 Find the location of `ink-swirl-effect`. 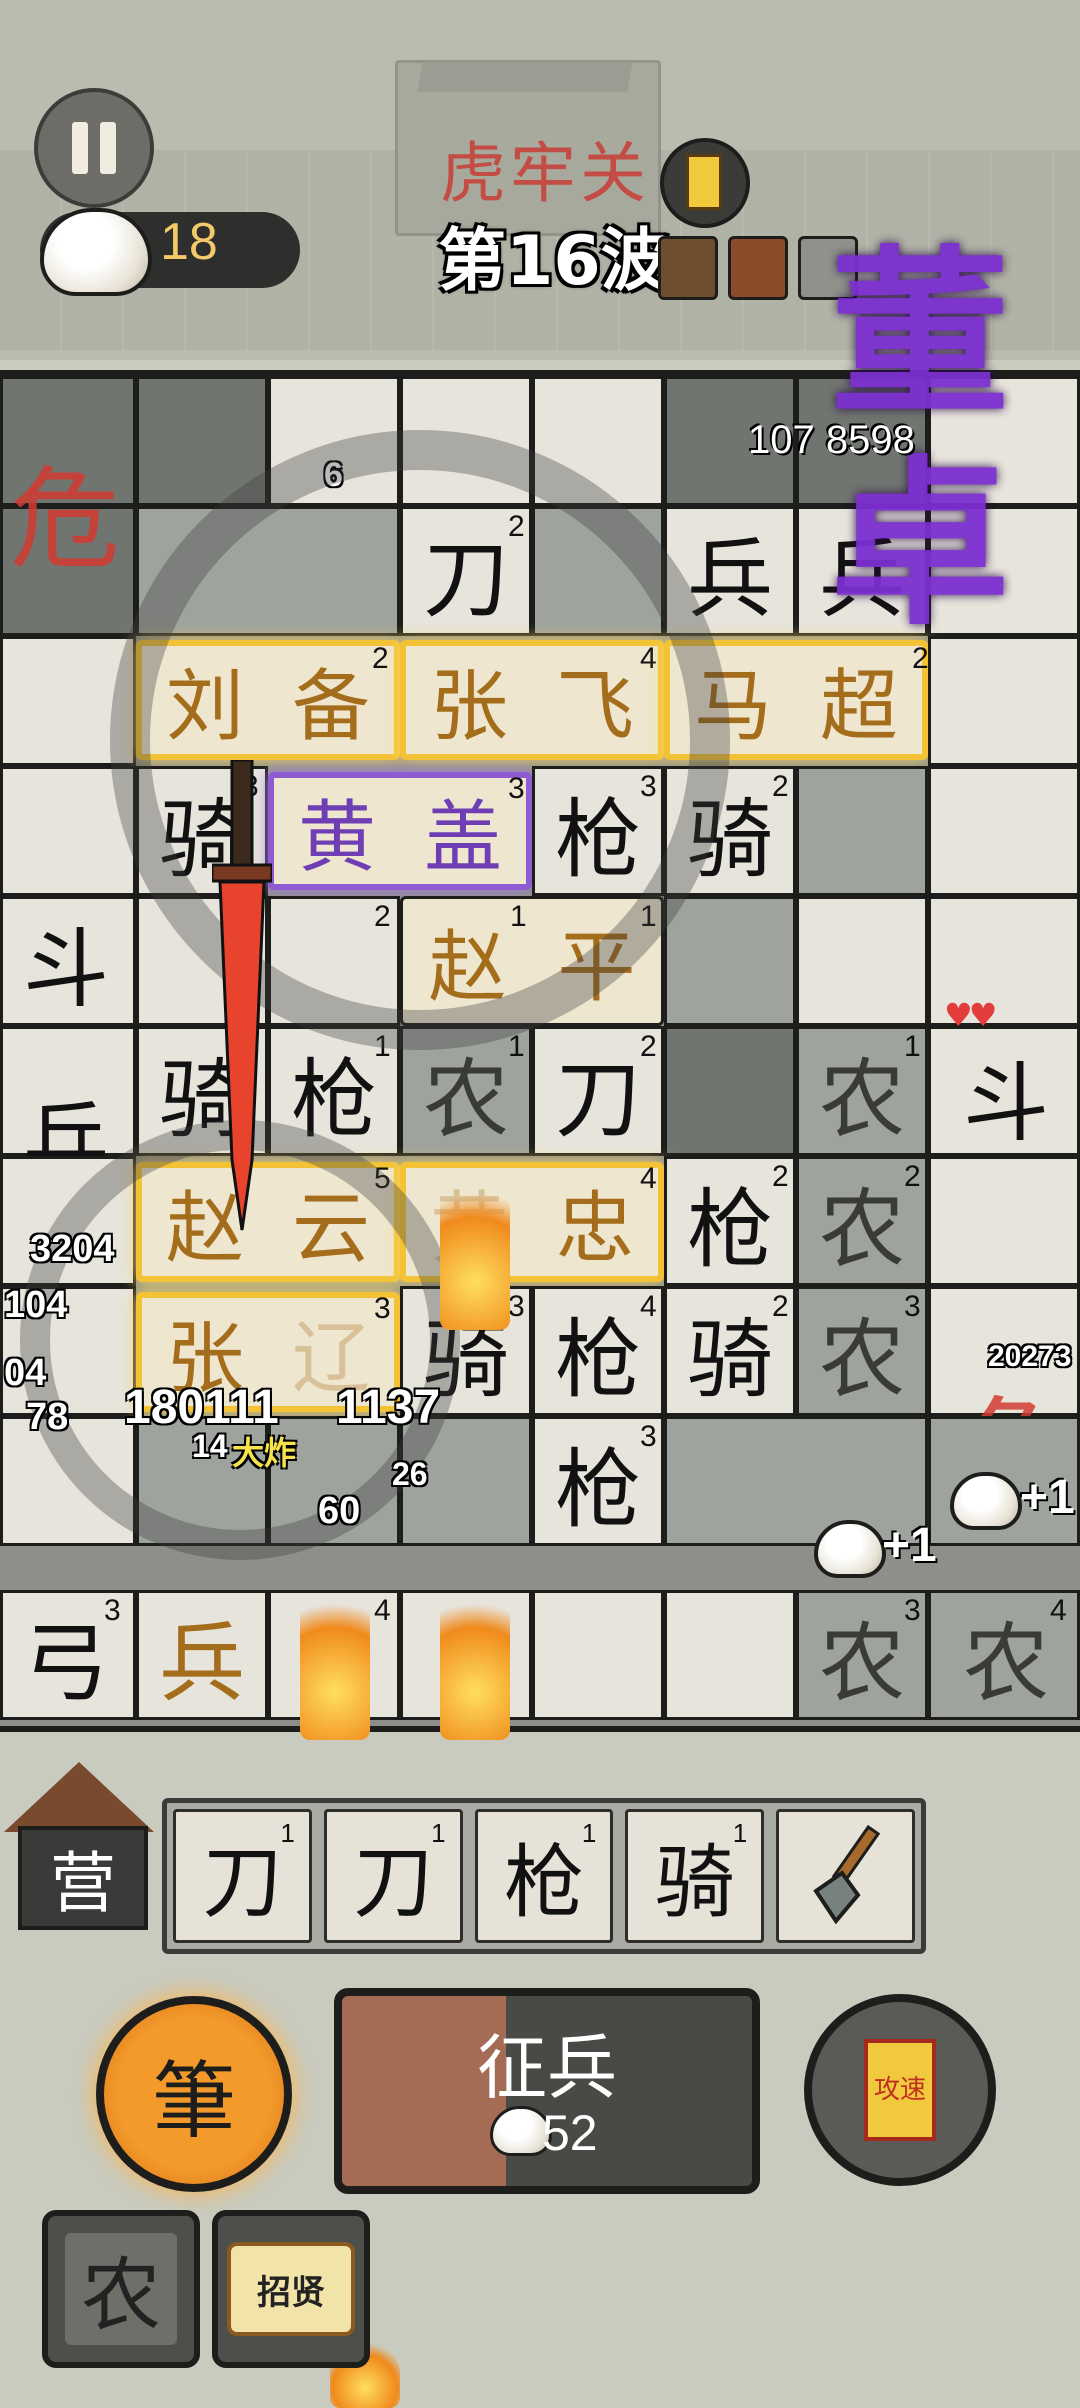

ink-swirl-effect is located at coordinates (420, 740).